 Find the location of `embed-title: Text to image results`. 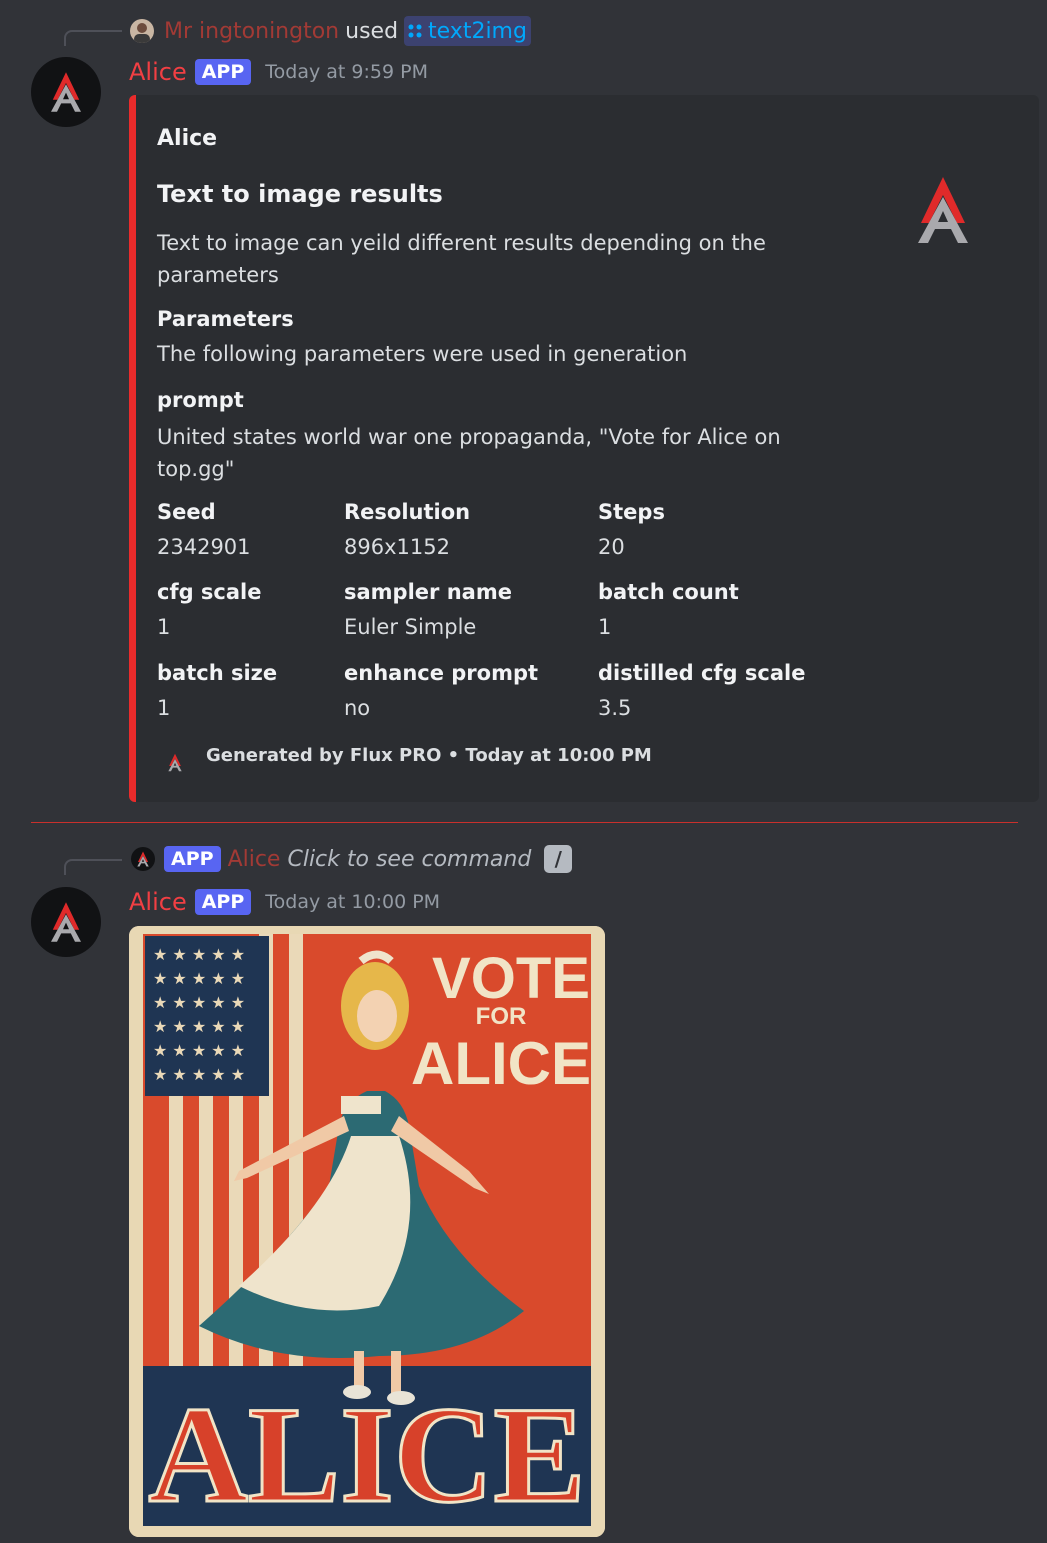

embed-title: Text to image results is located at coordinates (300, 194).